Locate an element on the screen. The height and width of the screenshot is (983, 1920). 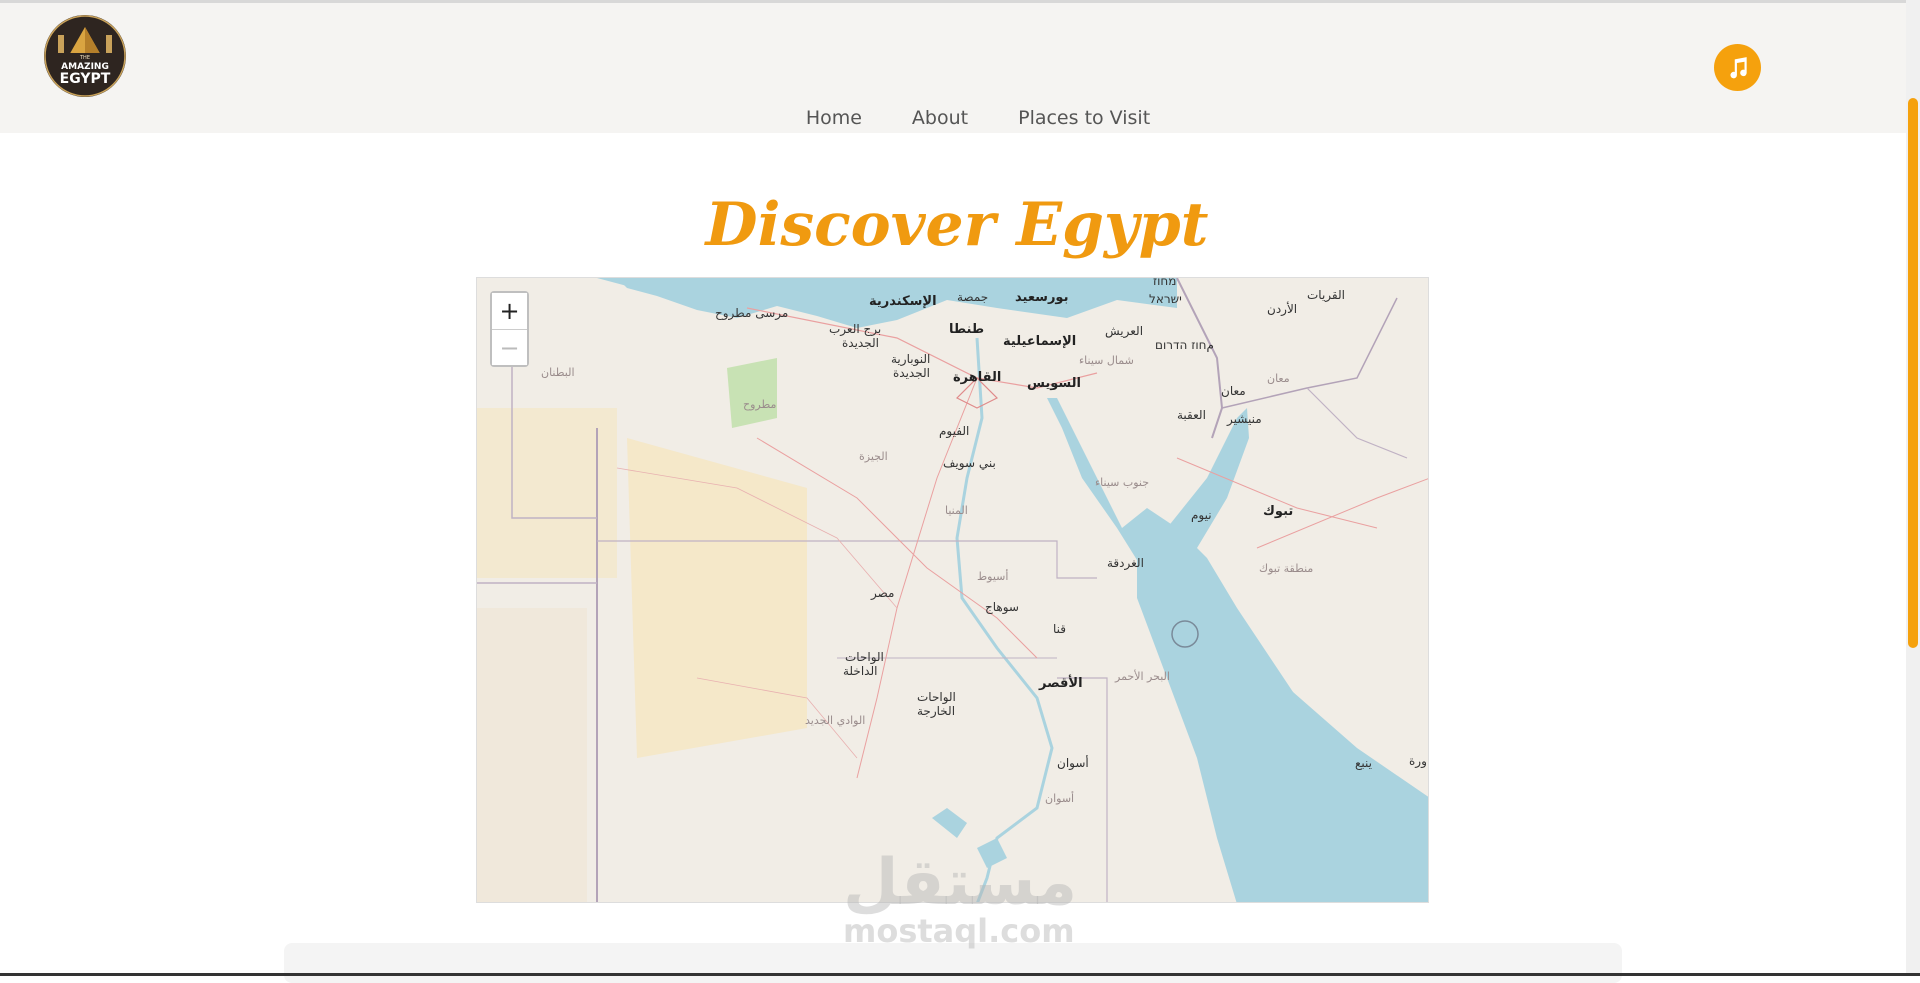
zoom-control: + − is located at coordinates (509, 329).